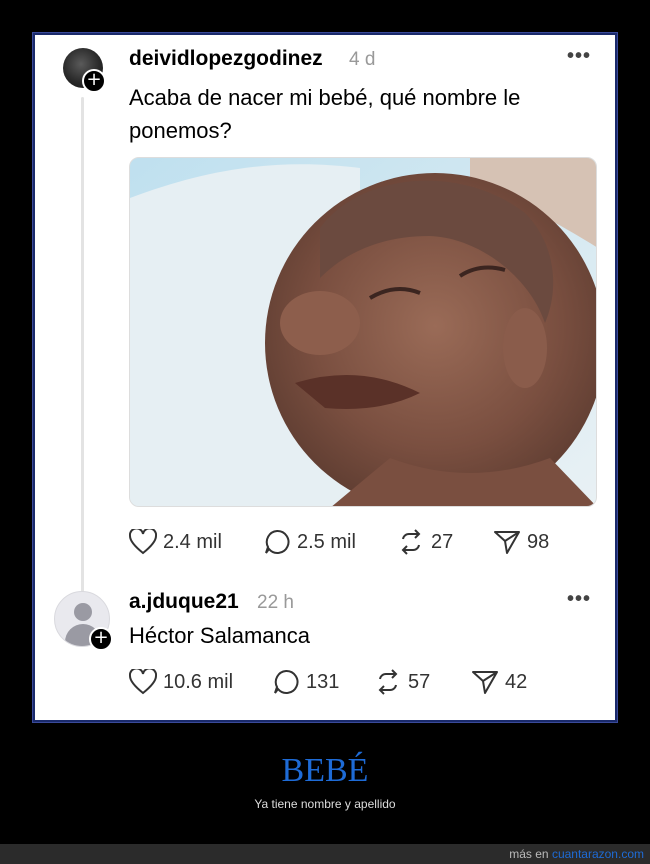  Describe the element at coordinates (598, 854) in the screenshot. I see `site-link: cuantarazon.com` at that location.